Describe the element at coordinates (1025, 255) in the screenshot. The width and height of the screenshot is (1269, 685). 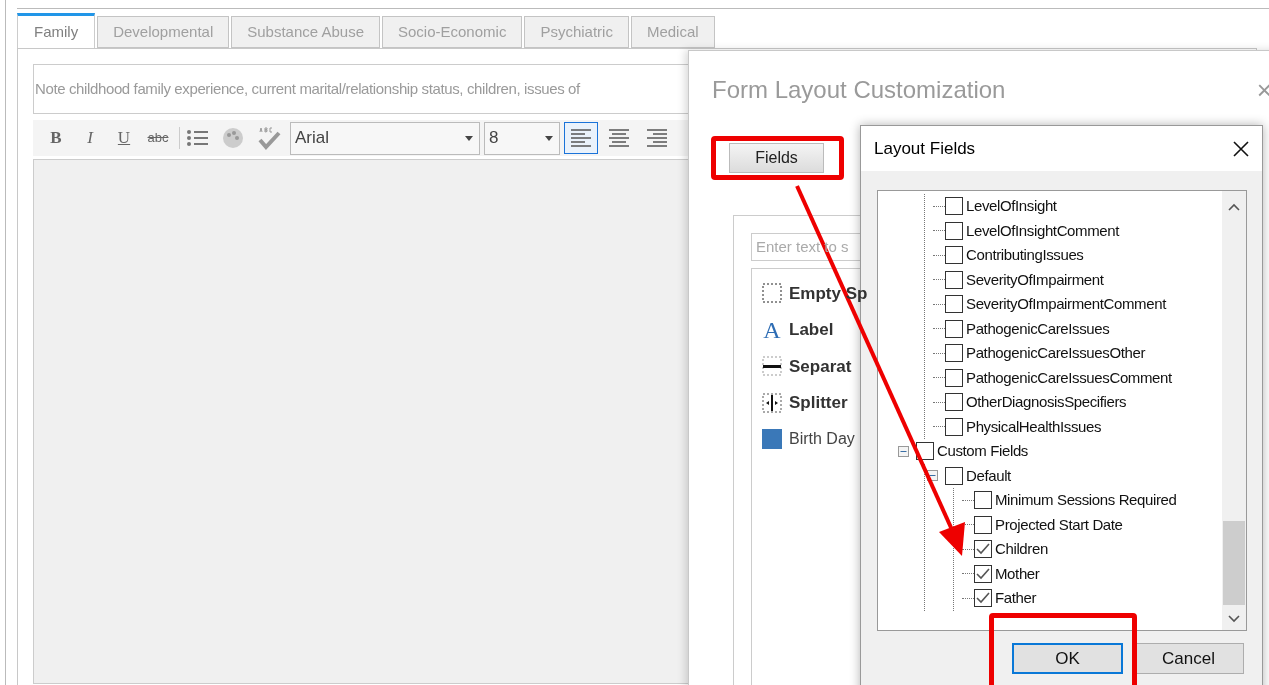
I see `tree-item-label: ContributingIssues` at that location.